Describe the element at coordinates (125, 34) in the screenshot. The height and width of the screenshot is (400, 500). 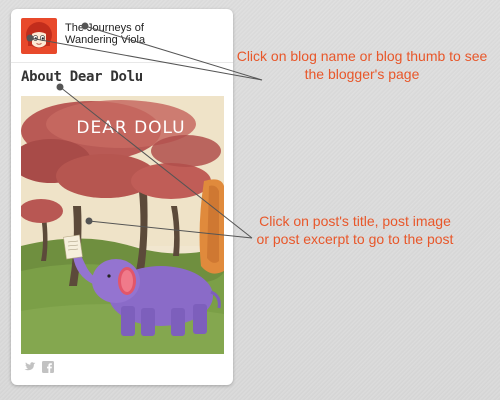
I see `blog-name-link: The Journeys of Wandering Viola` at that location.